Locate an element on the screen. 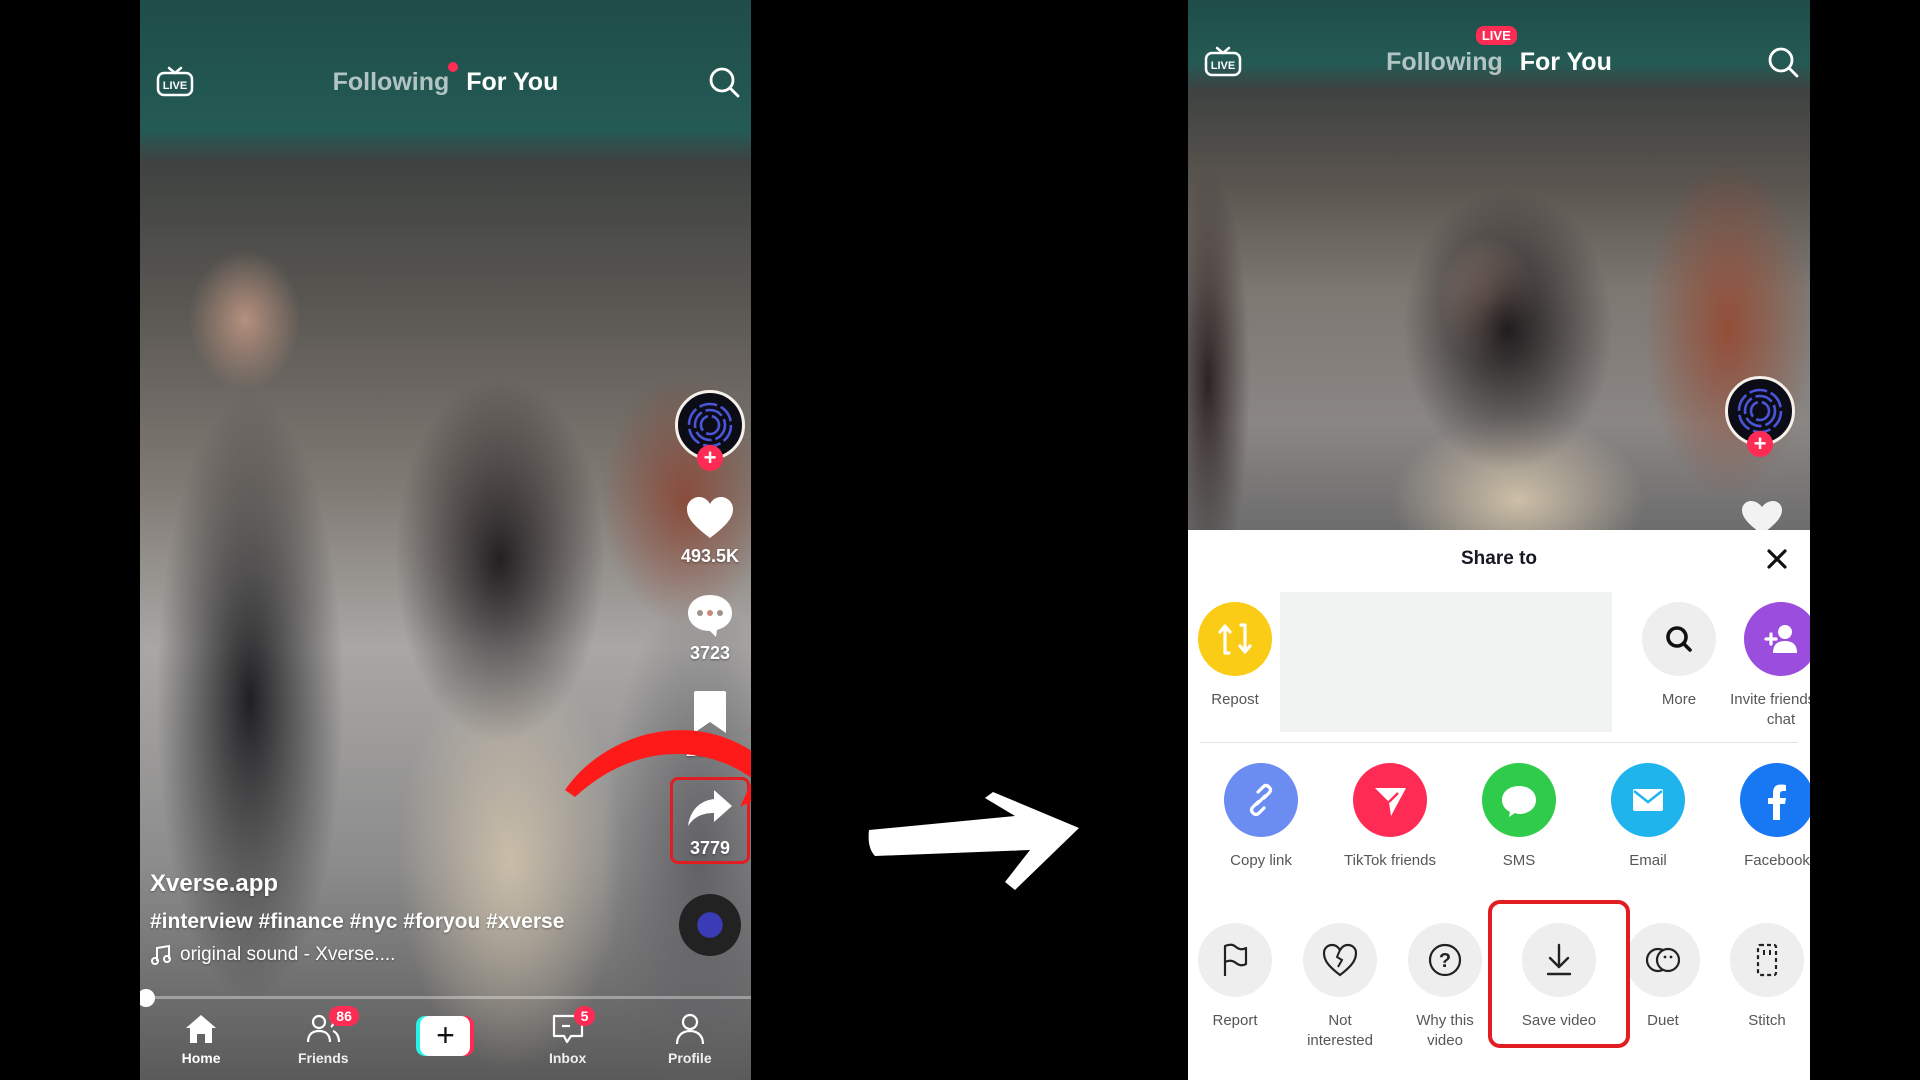 Image resolution: width=1920 pixels, height=1080 pixels. music-note-icon is located at coordinates (161, 954).